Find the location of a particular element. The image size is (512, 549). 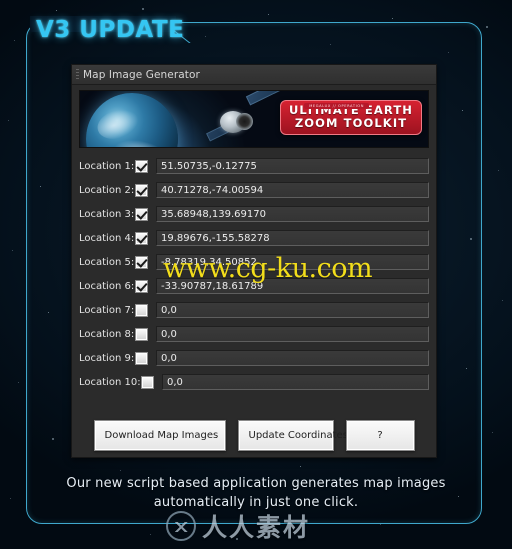

table-row: Location 3: 35.68948,139.69170 is located at coordinates (254, 214).